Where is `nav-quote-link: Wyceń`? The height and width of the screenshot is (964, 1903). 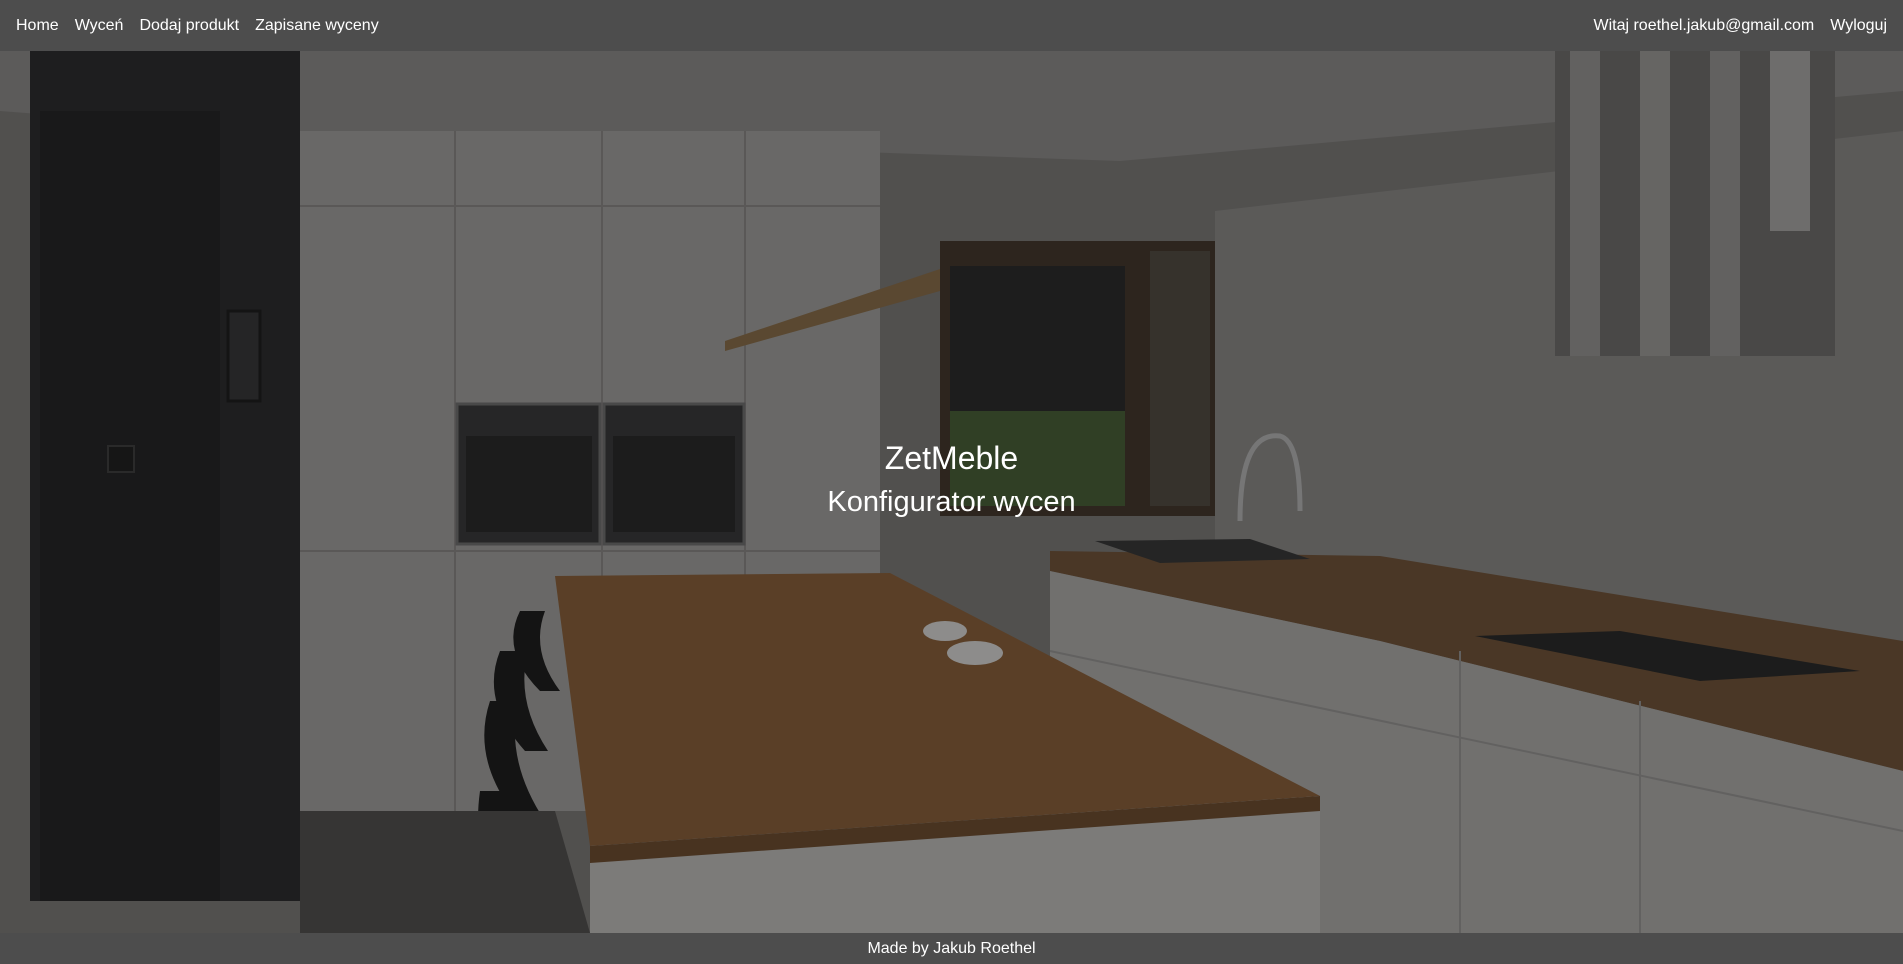 nav-quote-link: Wyceń is located at coordinates (99, 26).